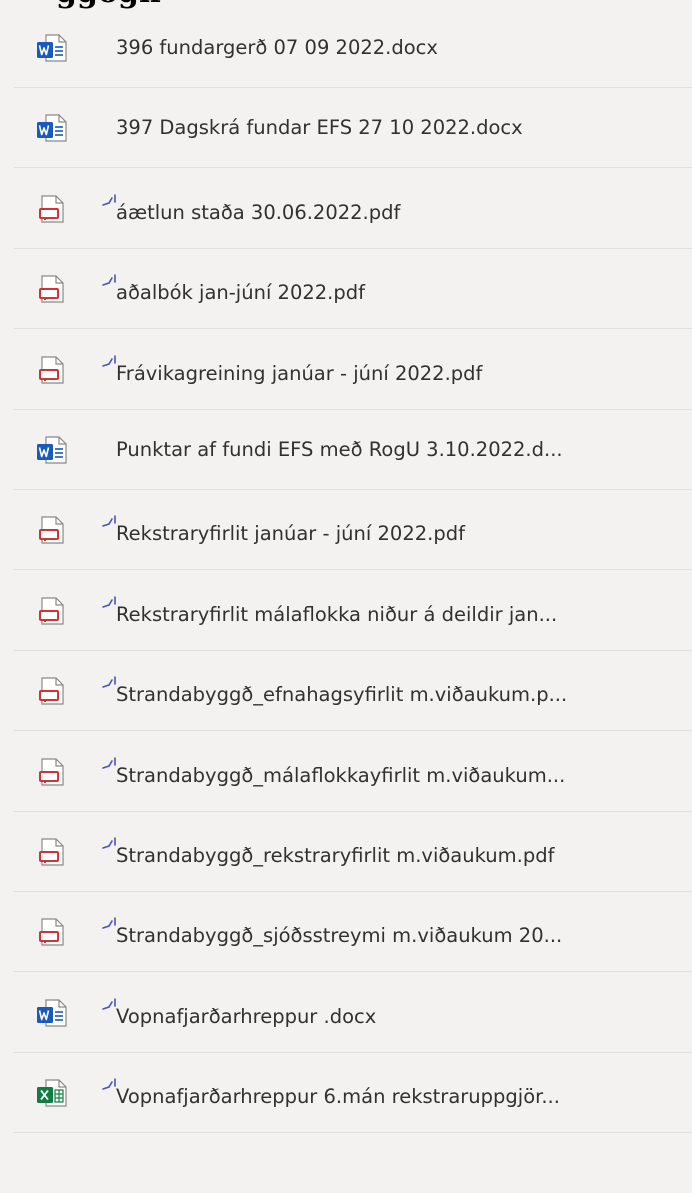  I want to click on file-name: Rekstraryfirlit janúar - júní 2022.pdf, so click(290, 534).